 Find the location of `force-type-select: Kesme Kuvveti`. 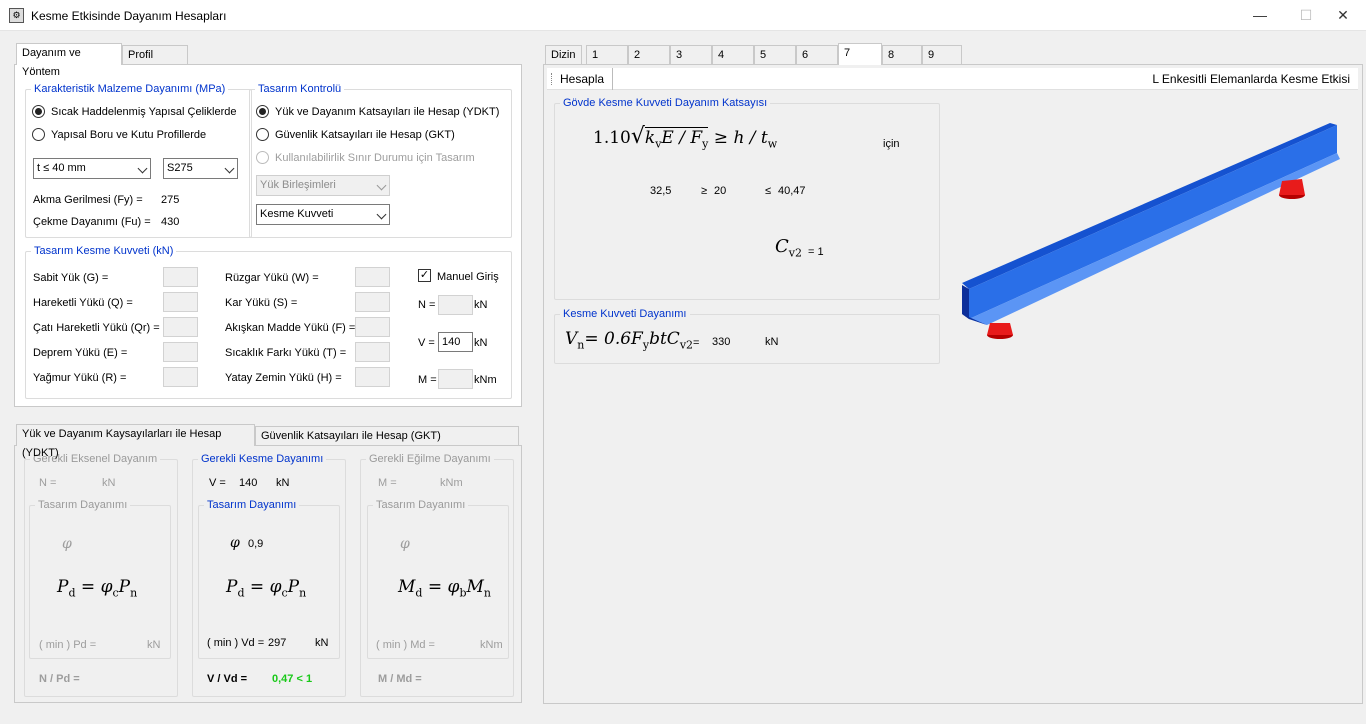

force-type-select: Kesme Kuvveti is located at coordinates (323, 214).